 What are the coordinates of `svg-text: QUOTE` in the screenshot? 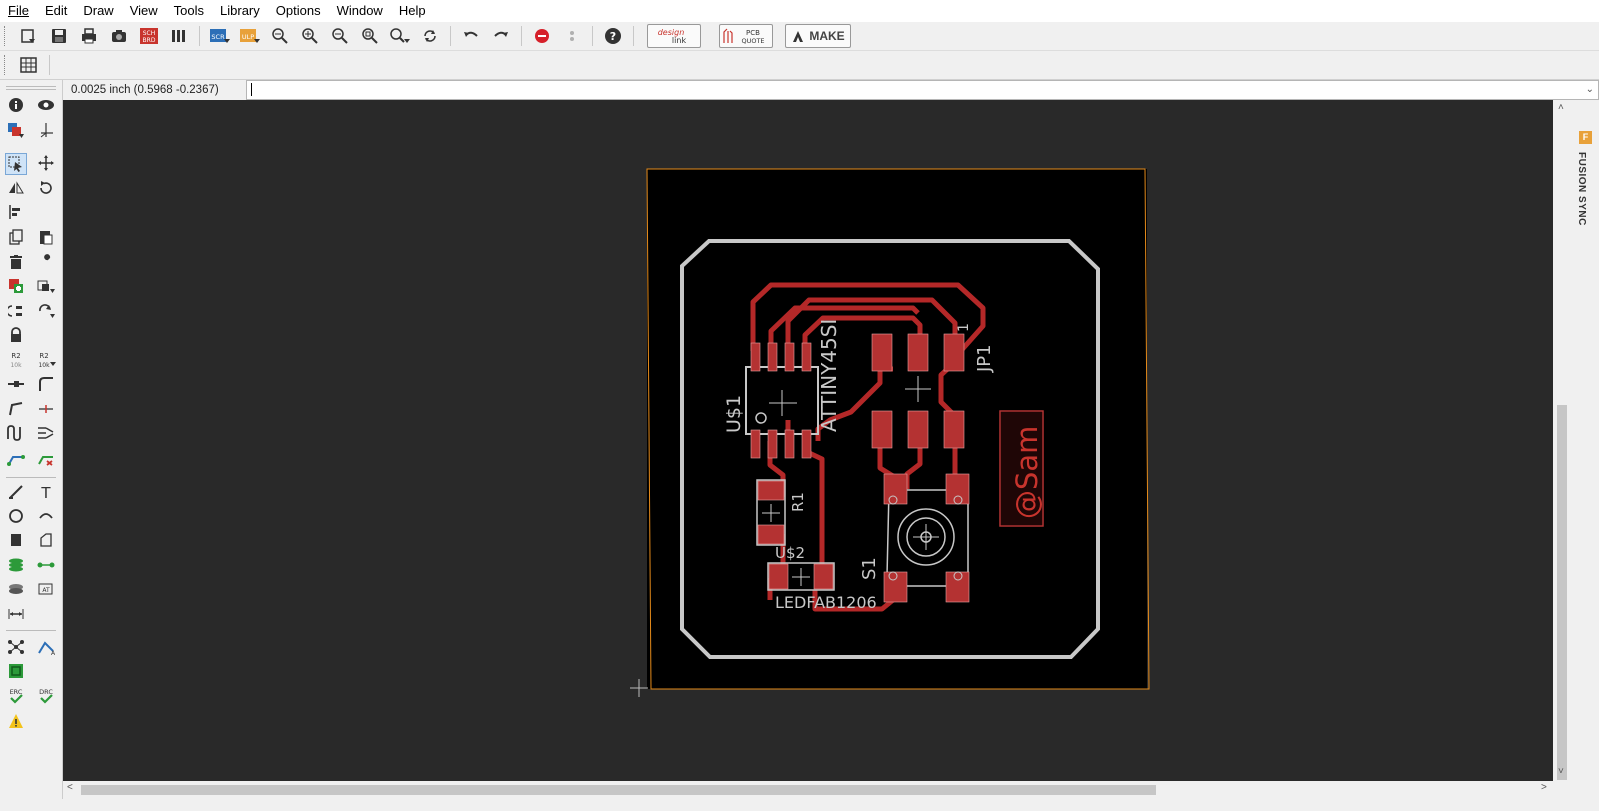 It's located at (752, 41).